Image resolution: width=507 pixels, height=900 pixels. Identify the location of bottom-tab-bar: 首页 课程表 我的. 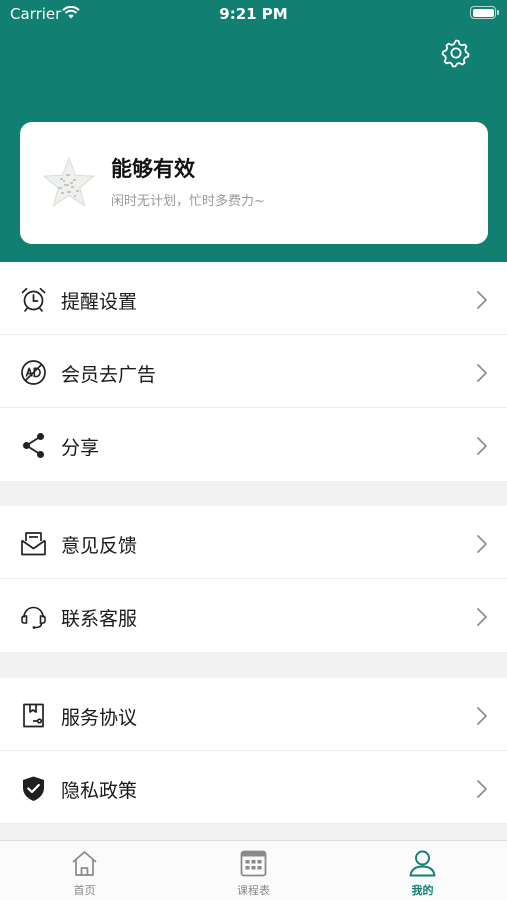
(253, 870).